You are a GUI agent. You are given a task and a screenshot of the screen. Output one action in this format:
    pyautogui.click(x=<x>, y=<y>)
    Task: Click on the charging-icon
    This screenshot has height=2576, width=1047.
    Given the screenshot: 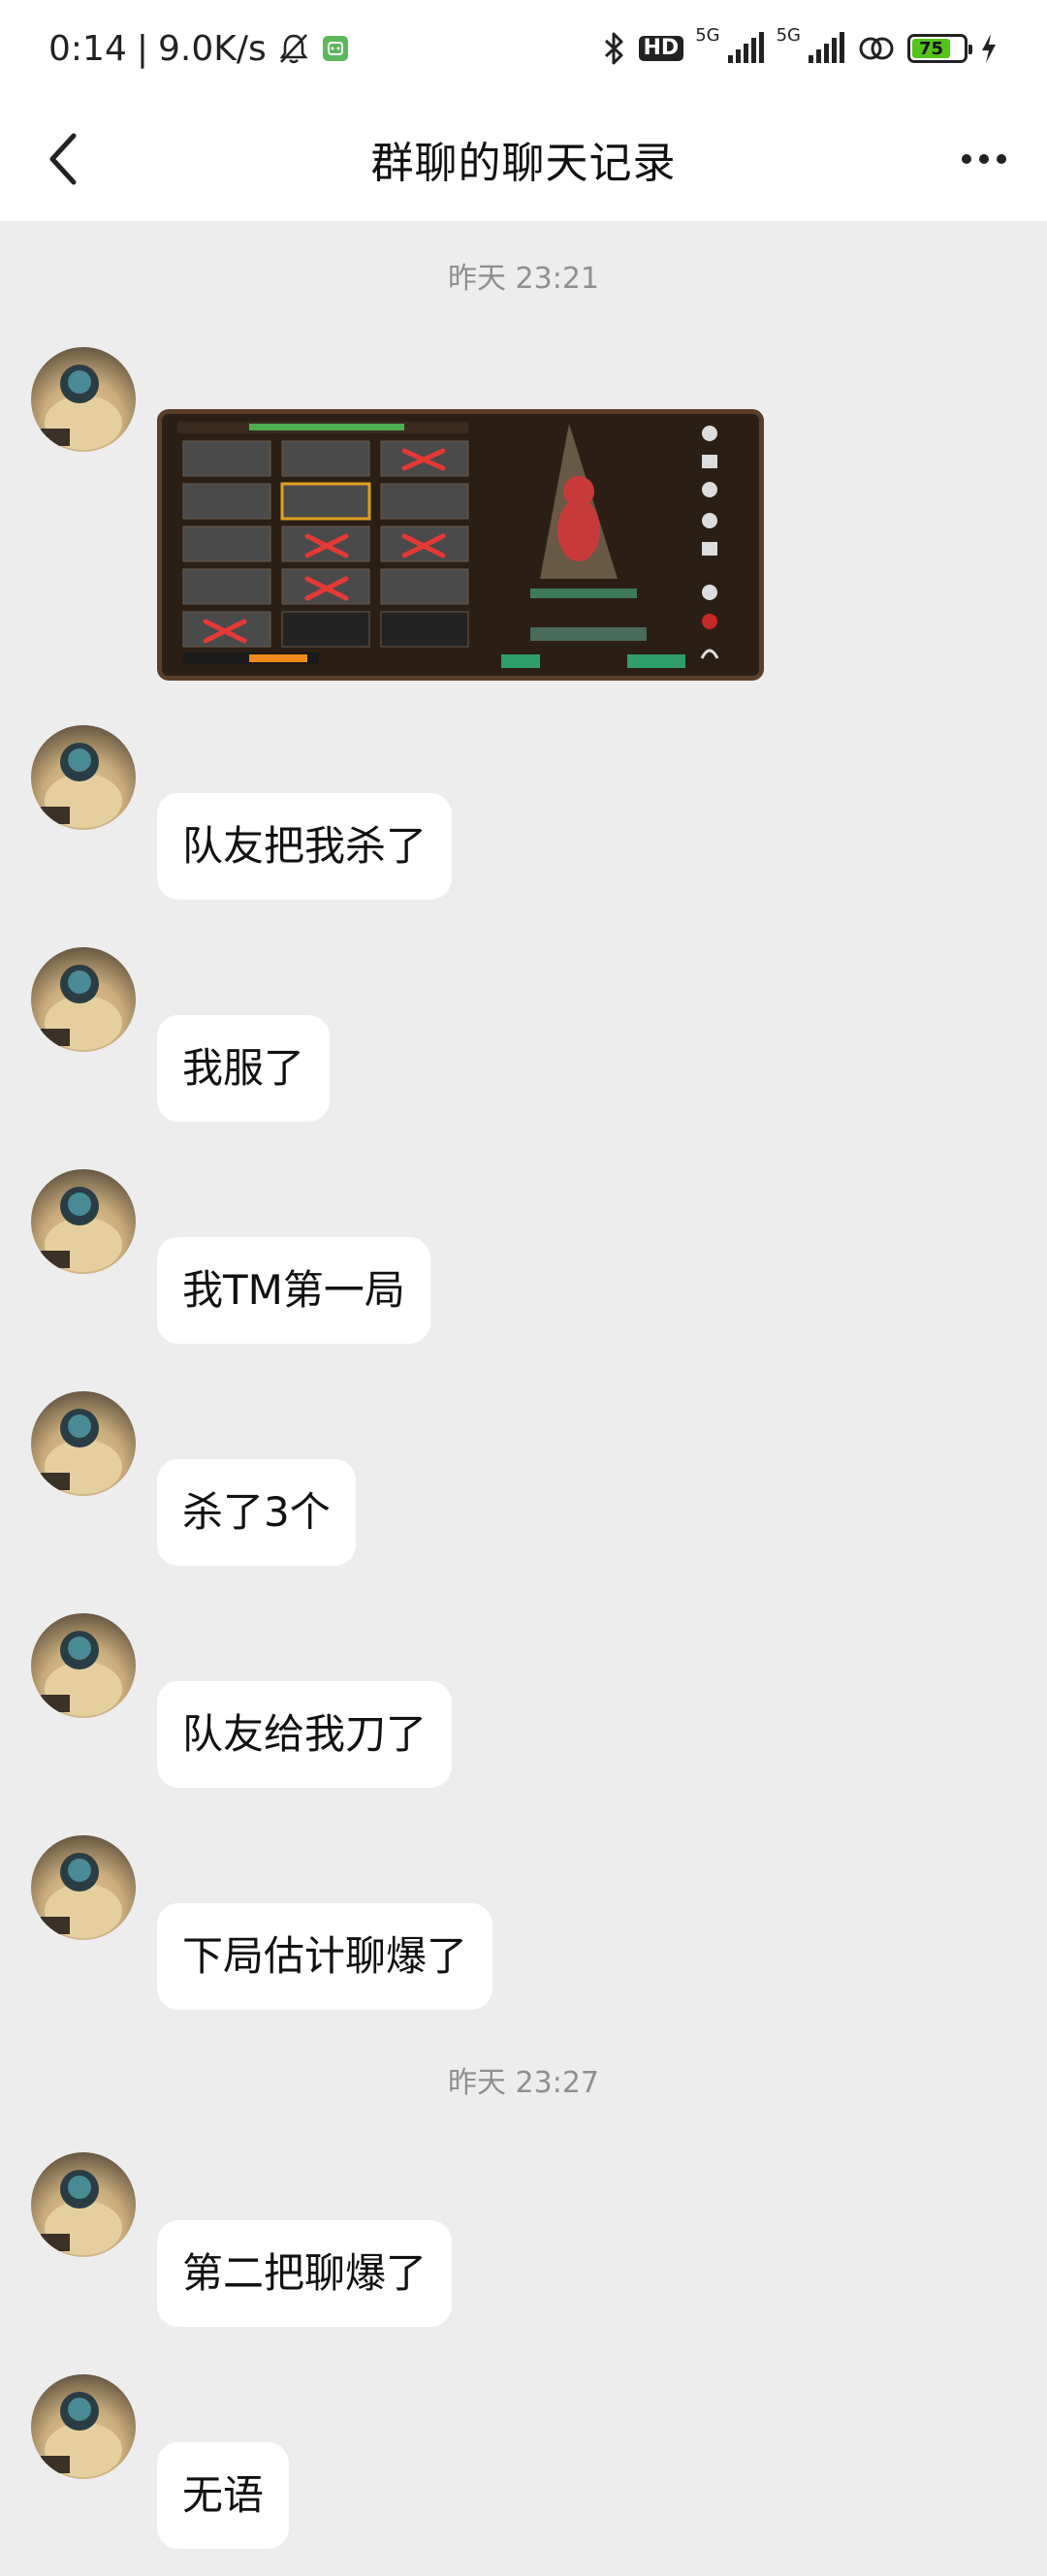 What is the action you would take?
    pyautogui.click(x=989, y=49)
    